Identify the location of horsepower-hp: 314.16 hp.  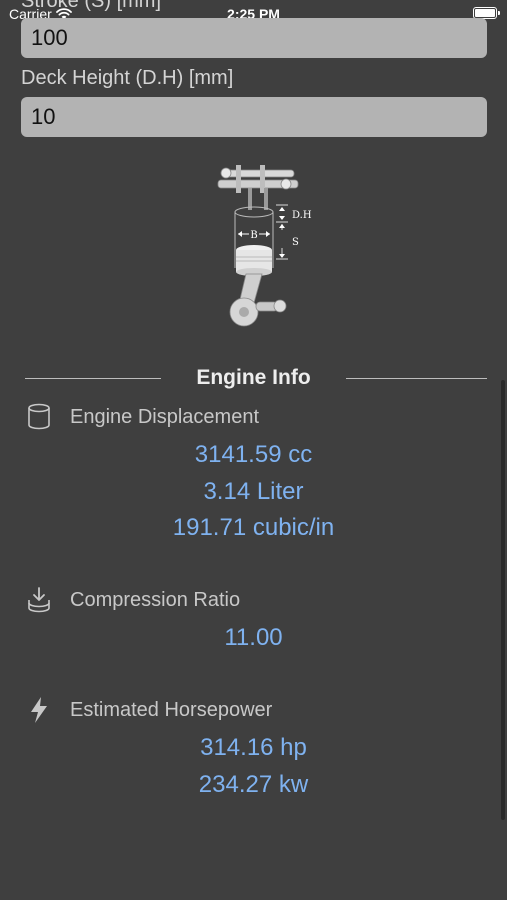
(253, 747).